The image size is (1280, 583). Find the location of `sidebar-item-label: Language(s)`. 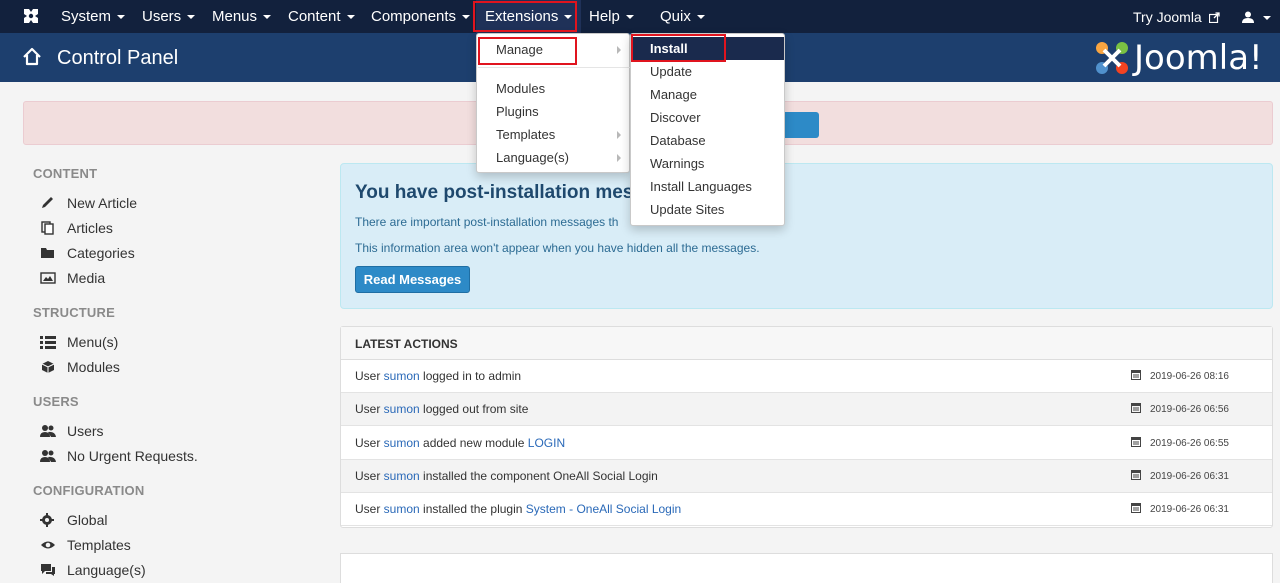

sidebar-item-label: Language(s) is located at coordinates (106, 570).